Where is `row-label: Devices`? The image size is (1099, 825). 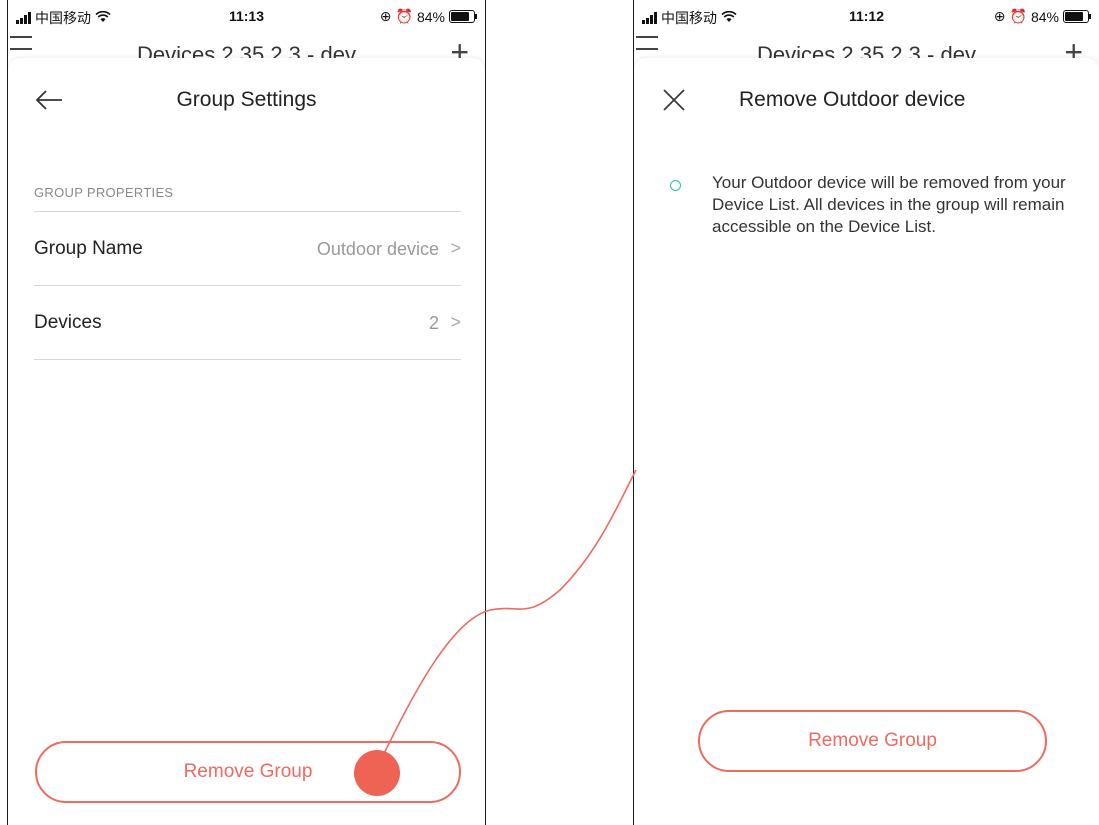
row-label: Devices is located at coordinates (68, 322).